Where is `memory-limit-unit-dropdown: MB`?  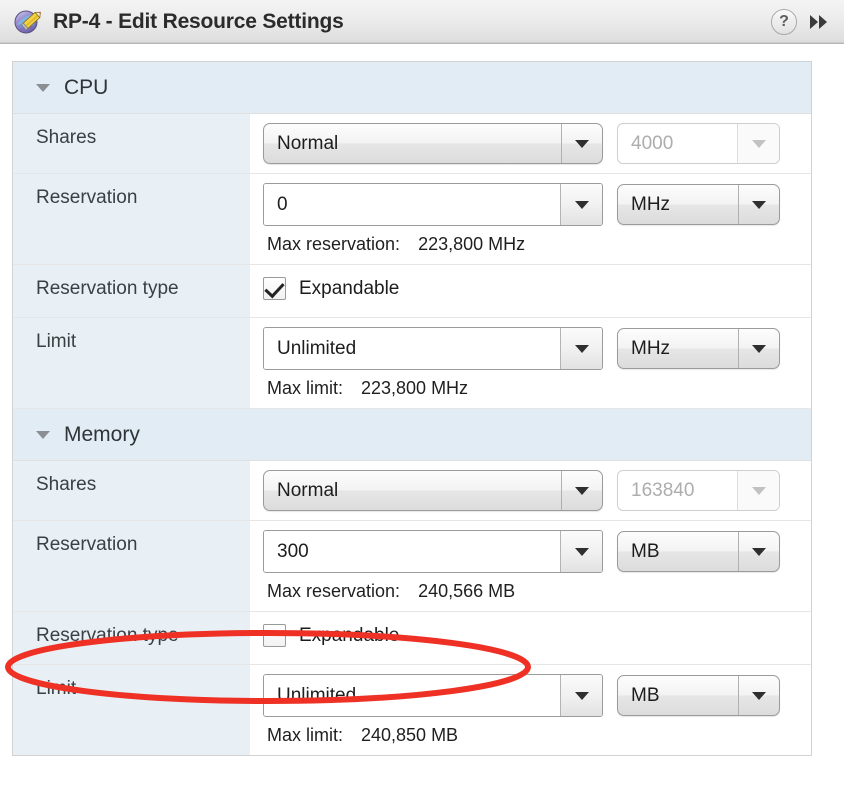 memory-limit-unit-dropdown: MB is located at coordinates (698, 695).